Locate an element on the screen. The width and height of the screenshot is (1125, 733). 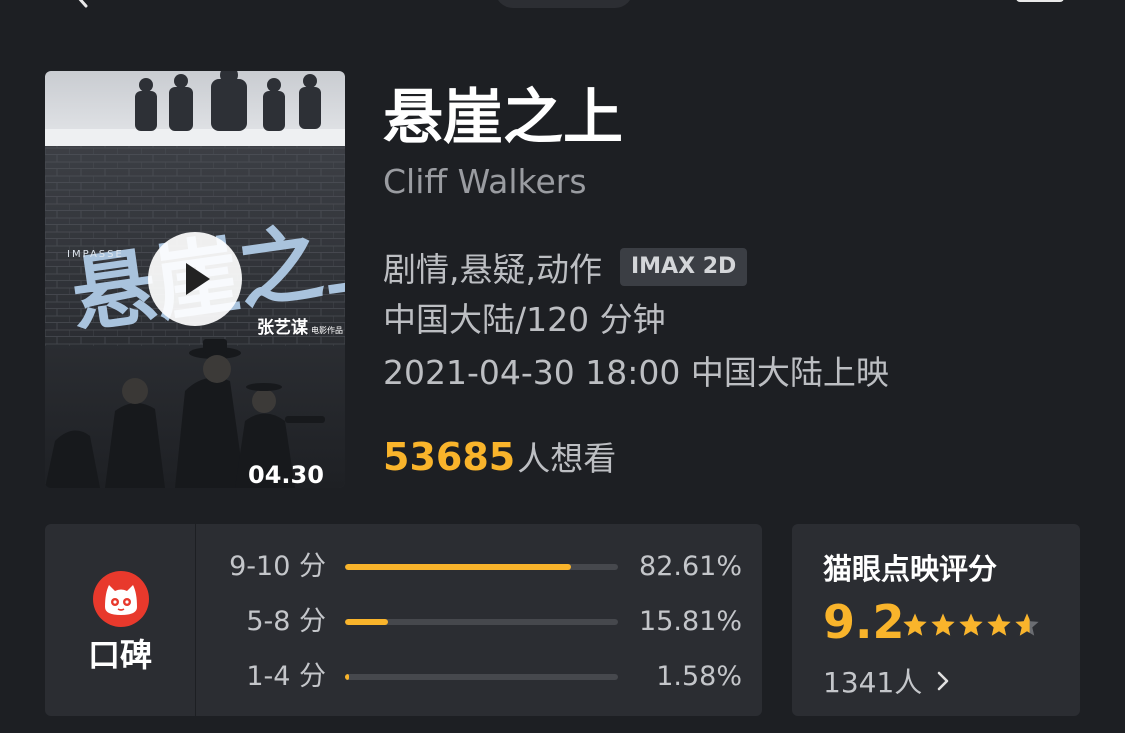
score-title: 猫眼点映评分 is located at coordinates (910, 569).